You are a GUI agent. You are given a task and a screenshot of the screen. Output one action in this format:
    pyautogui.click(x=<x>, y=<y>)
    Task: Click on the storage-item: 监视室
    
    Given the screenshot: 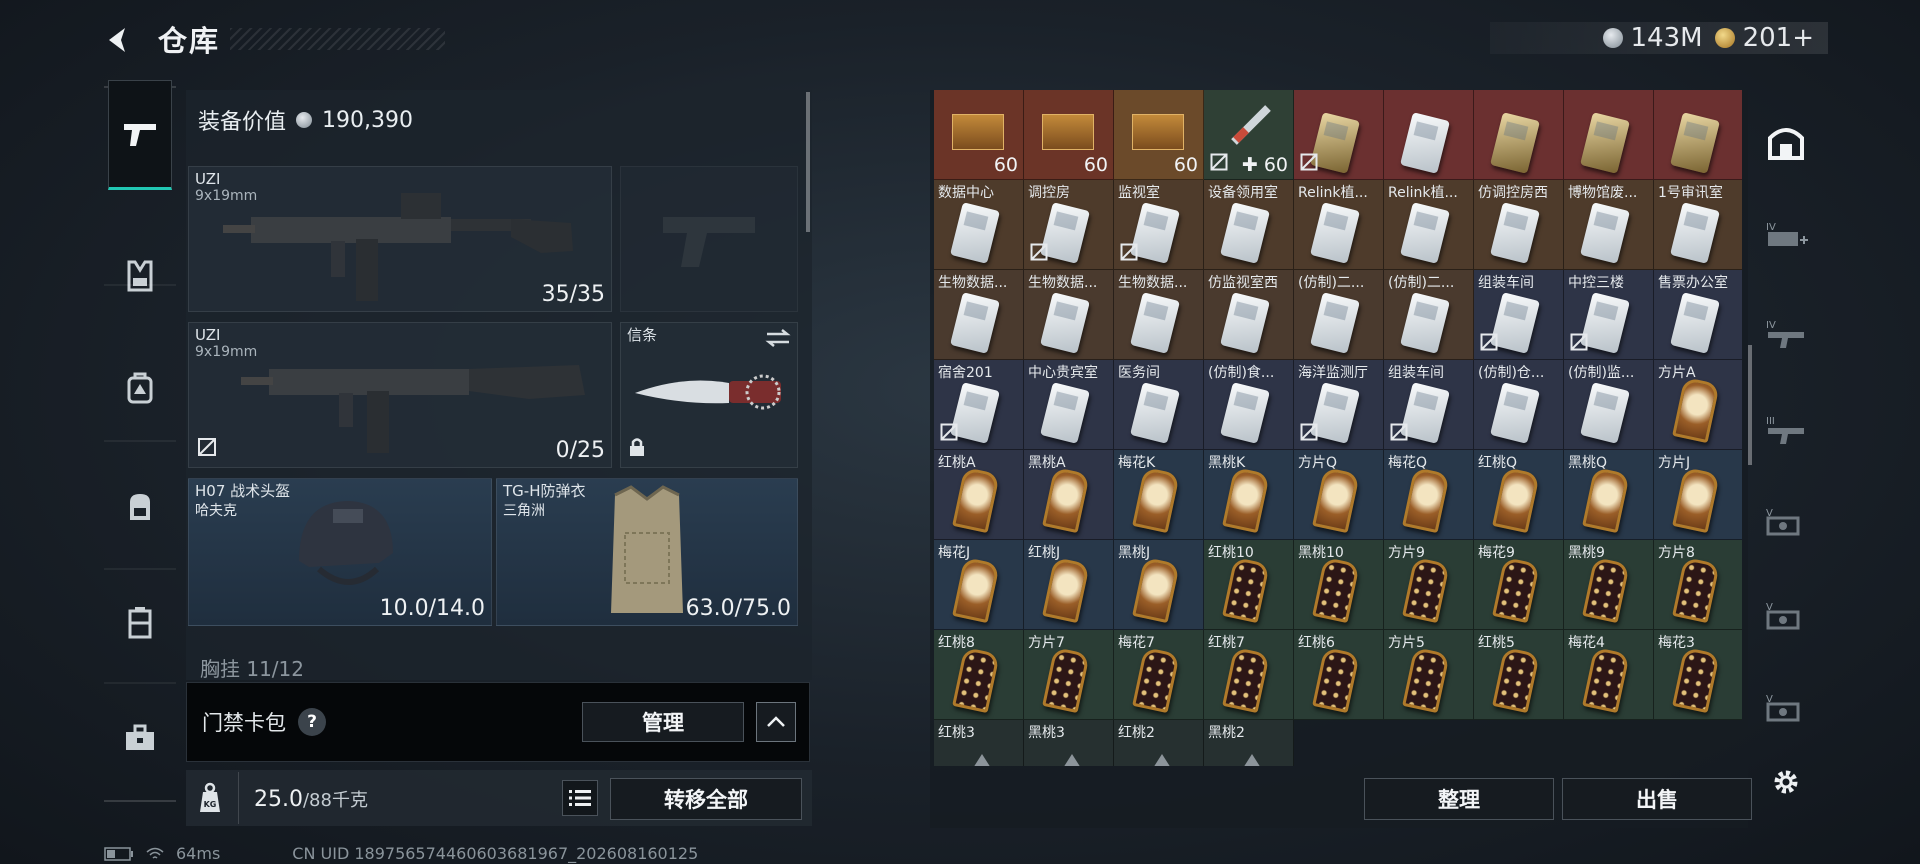 What is the action you would take?
    pyautogui.click(x=1159, y=225)
    